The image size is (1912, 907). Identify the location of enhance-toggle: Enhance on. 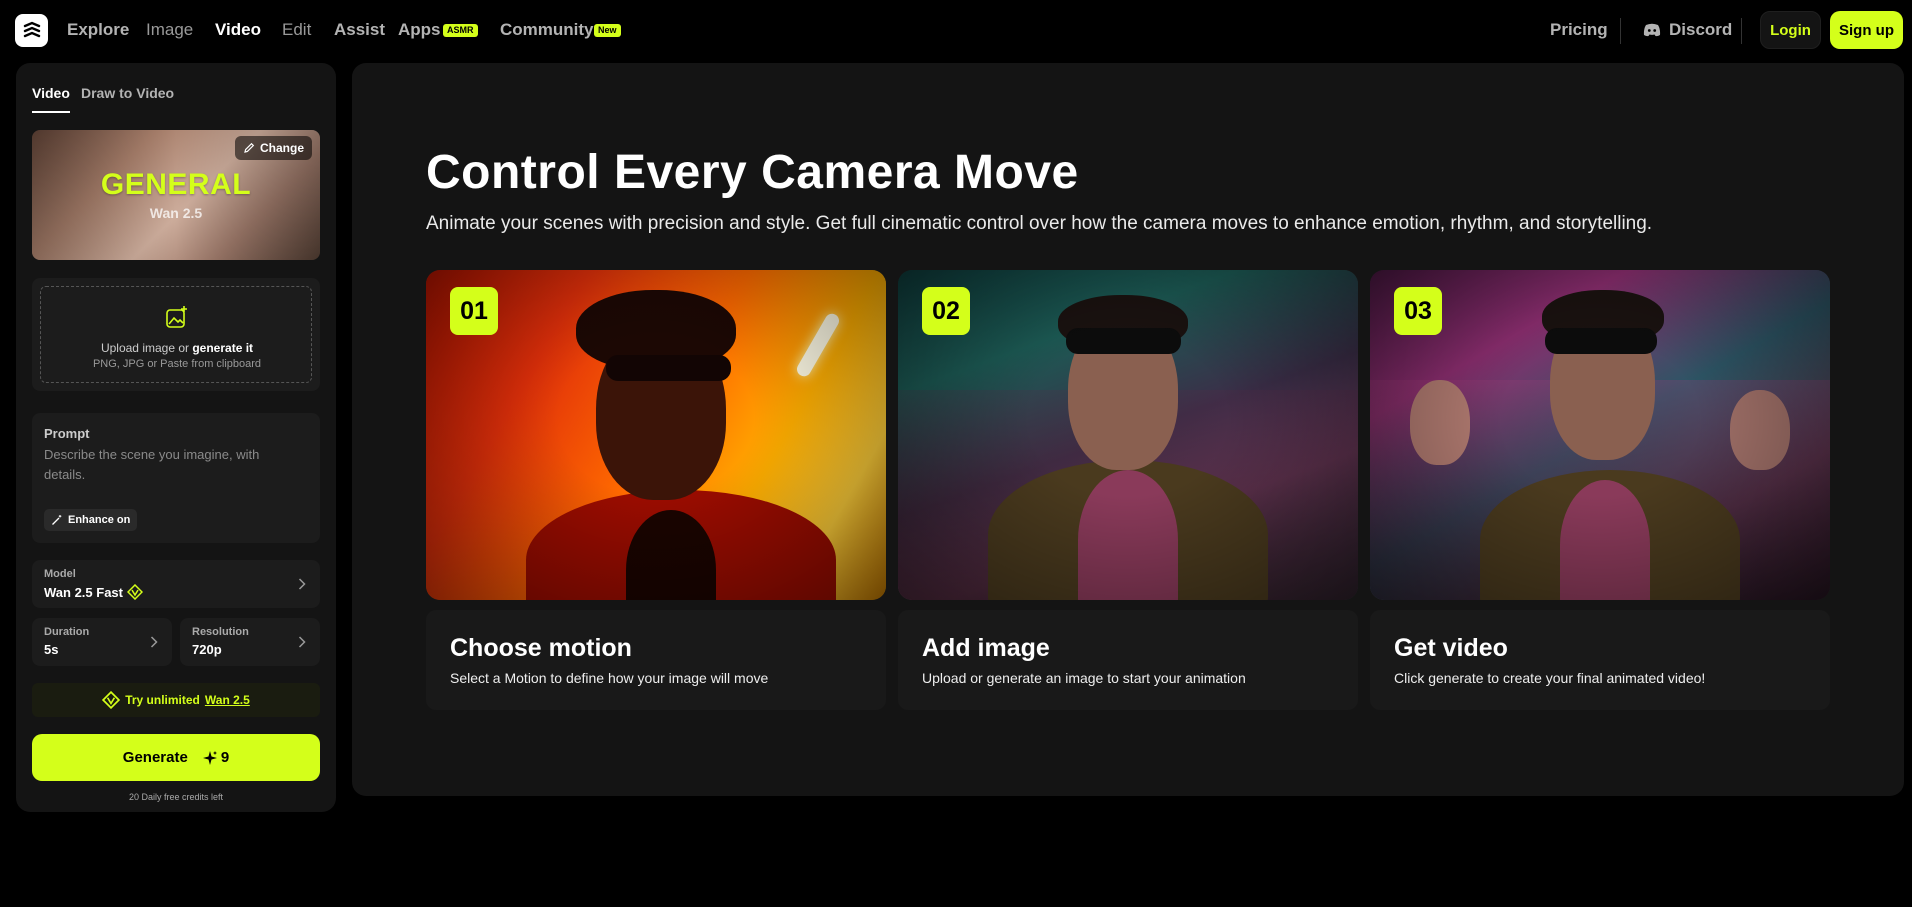
(91, 520).